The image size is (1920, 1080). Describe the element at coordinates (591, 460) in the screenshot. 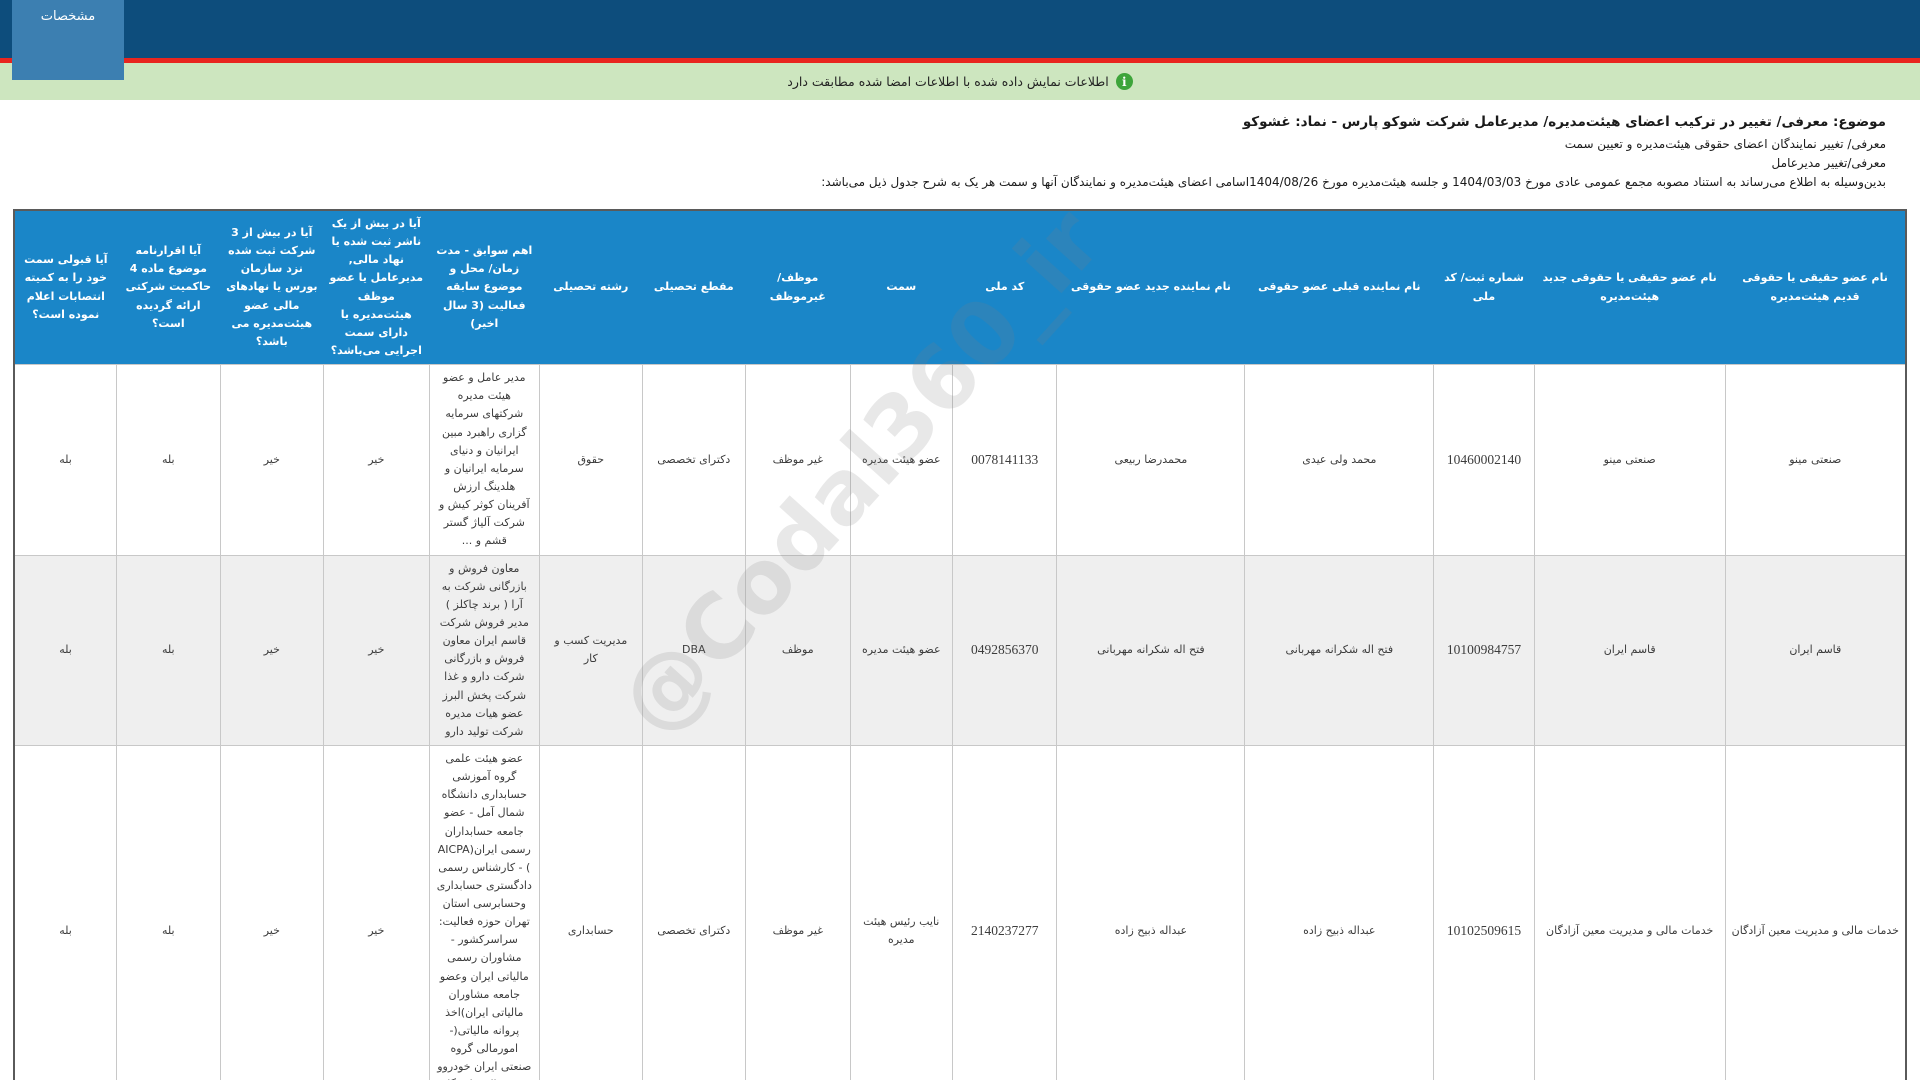

I see `table-cell: حقوق` at that location.